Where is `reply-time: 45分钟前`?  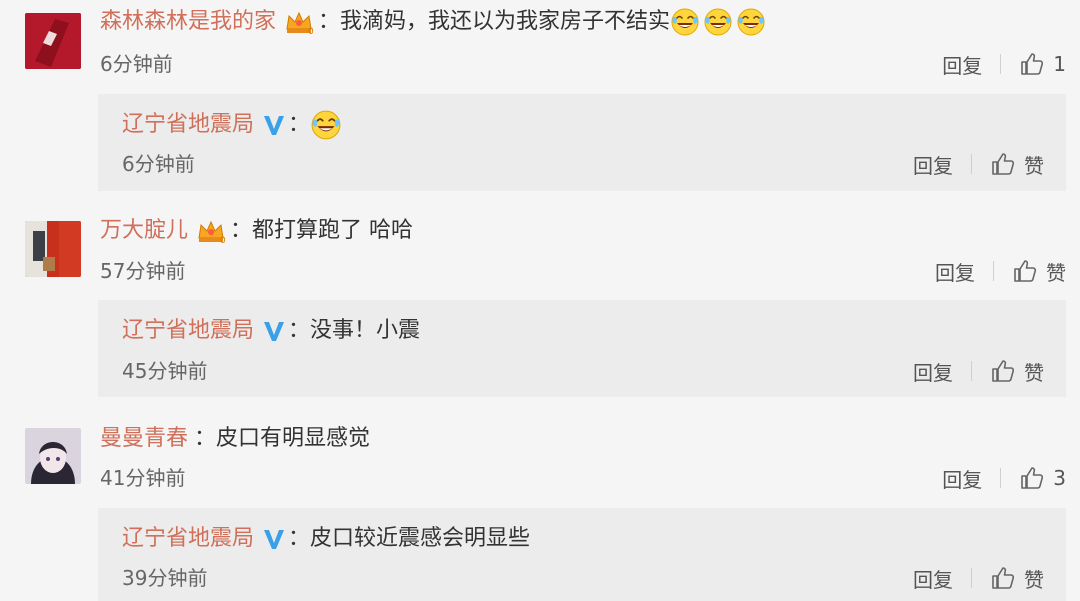
reply-time: 45分钟前 is located at coordinates (165, 371).